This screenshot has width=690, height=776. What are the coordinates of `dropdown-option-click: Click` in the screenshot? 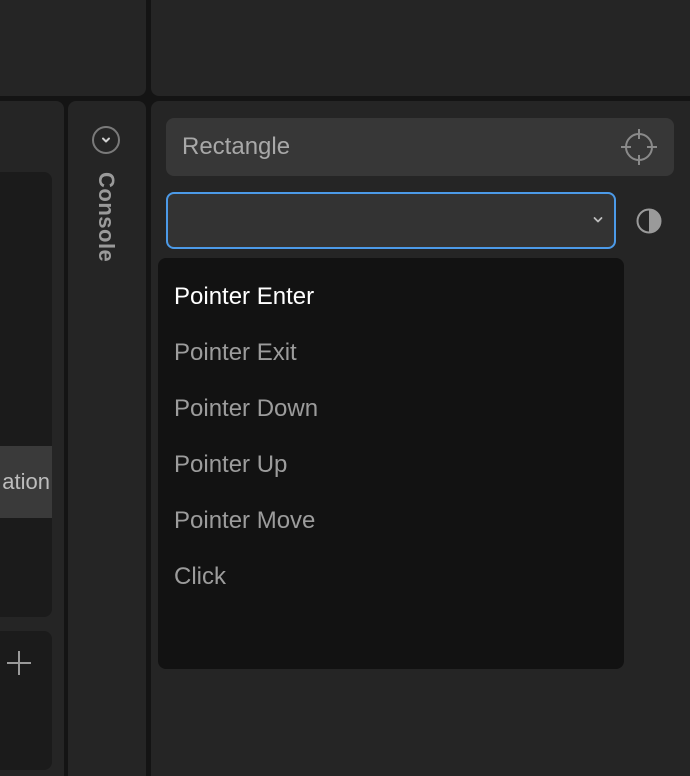 It's located at (200, 577).